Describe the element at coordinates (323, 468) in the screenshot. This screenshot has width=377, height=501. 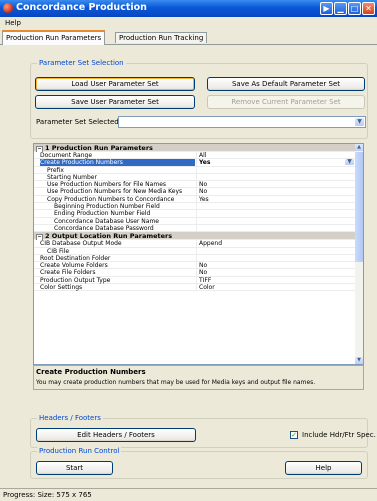
I see `help-button: Help` at that location.